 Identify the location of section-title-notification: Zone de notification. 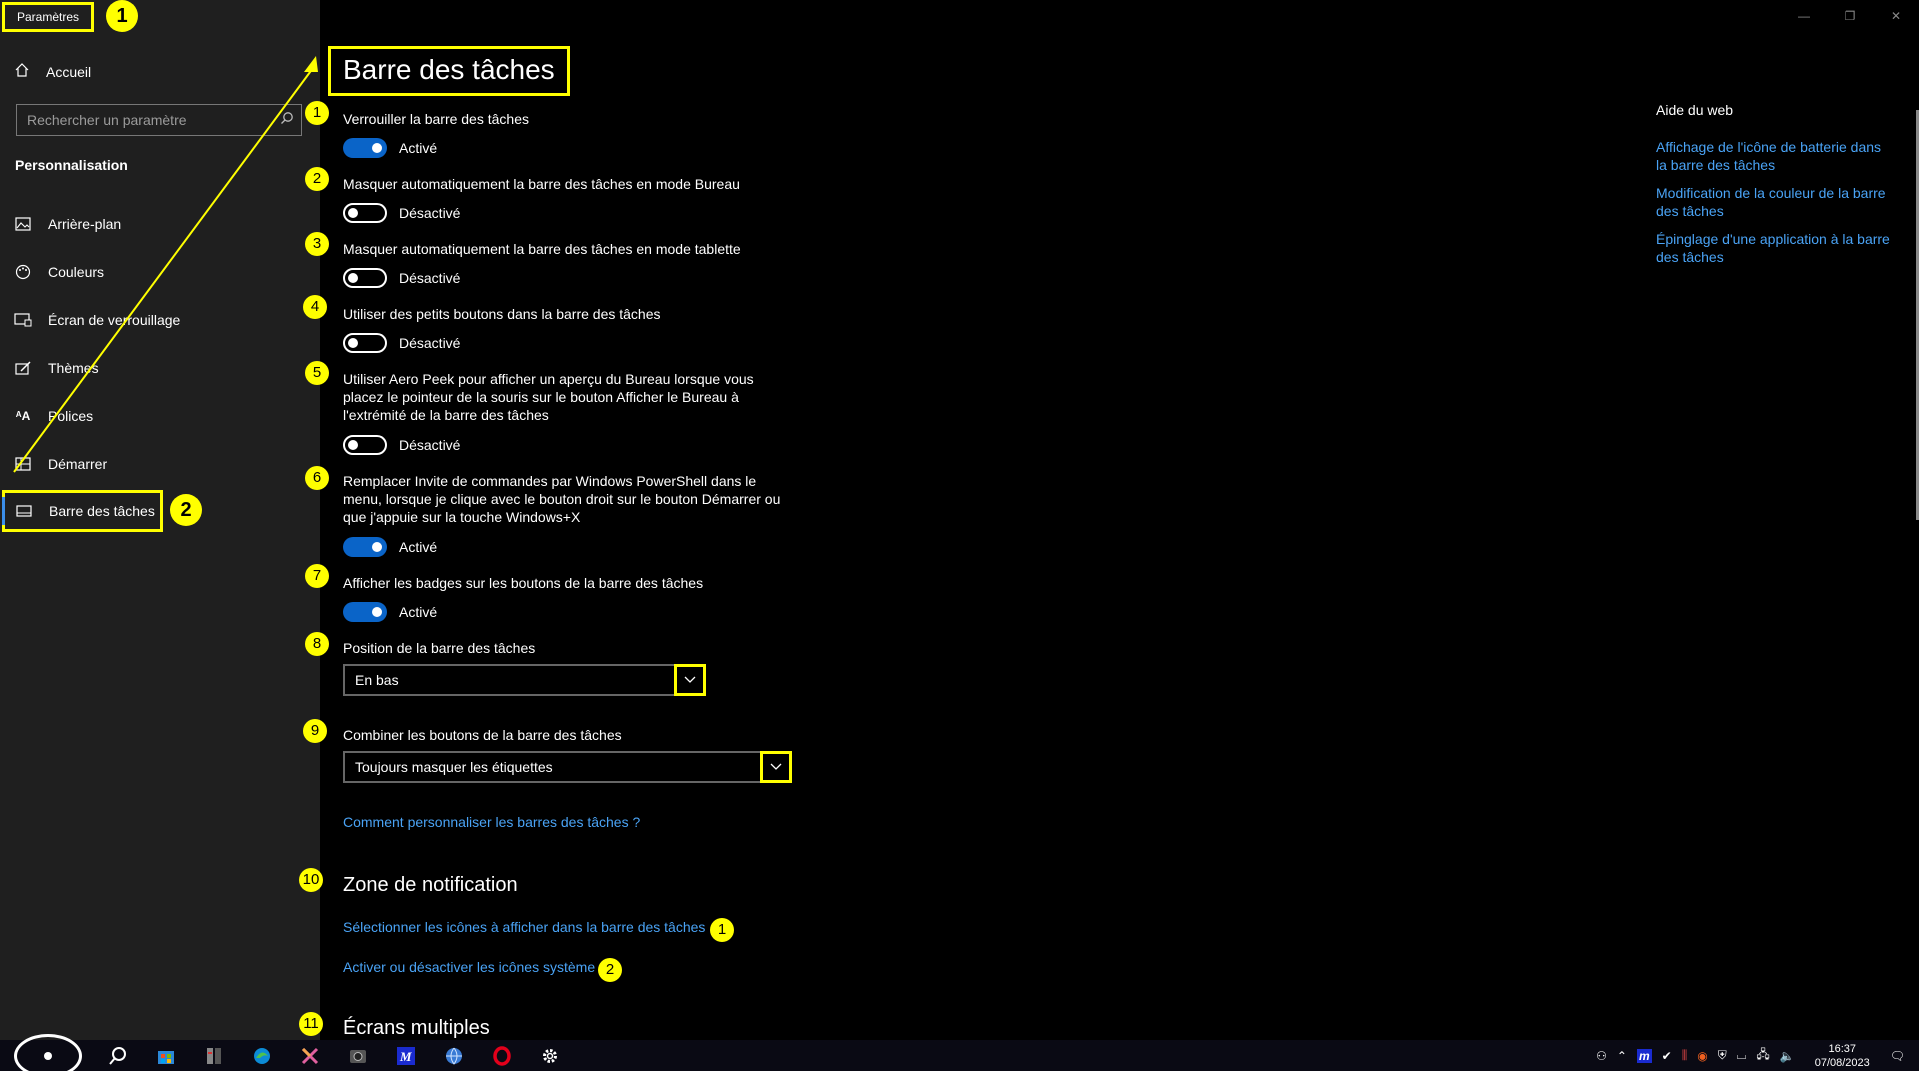
(430, 885).